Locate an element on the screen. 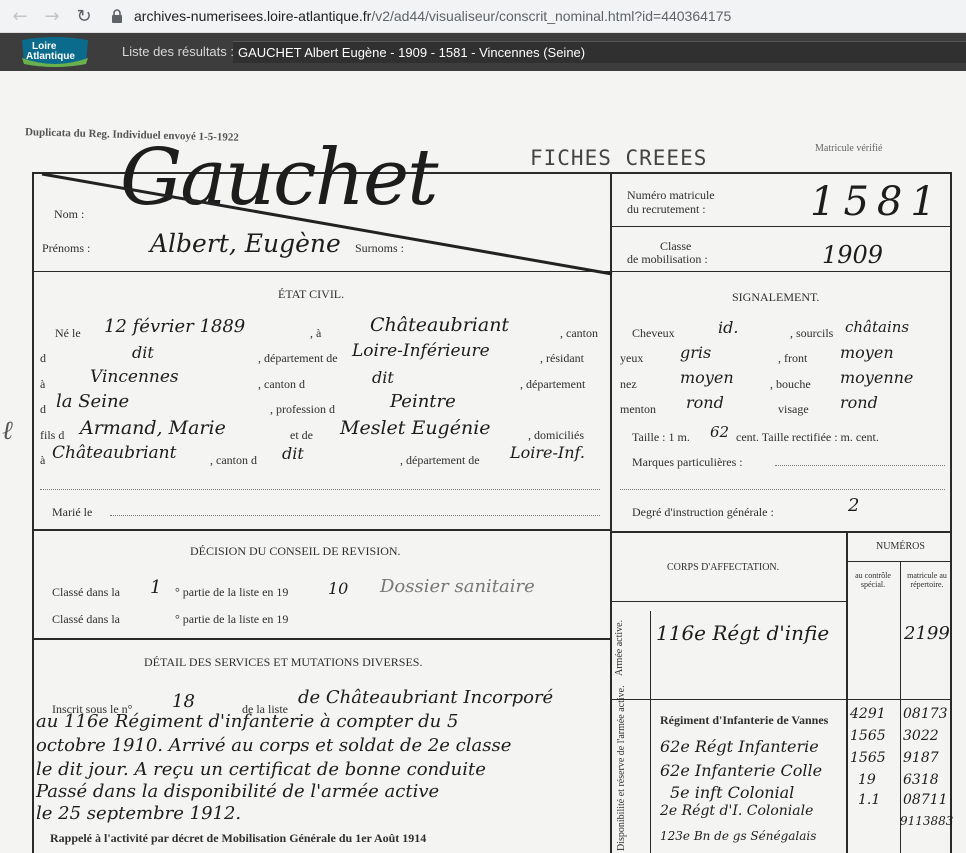  et-label: et de is located at coordinates (301, 435).